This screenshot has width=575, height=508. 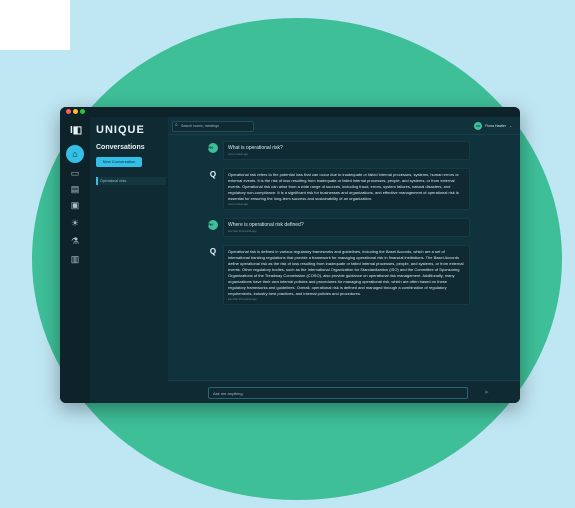 I want to click on message-text: Where is operational risk defined?, so click(x=266, y=225).